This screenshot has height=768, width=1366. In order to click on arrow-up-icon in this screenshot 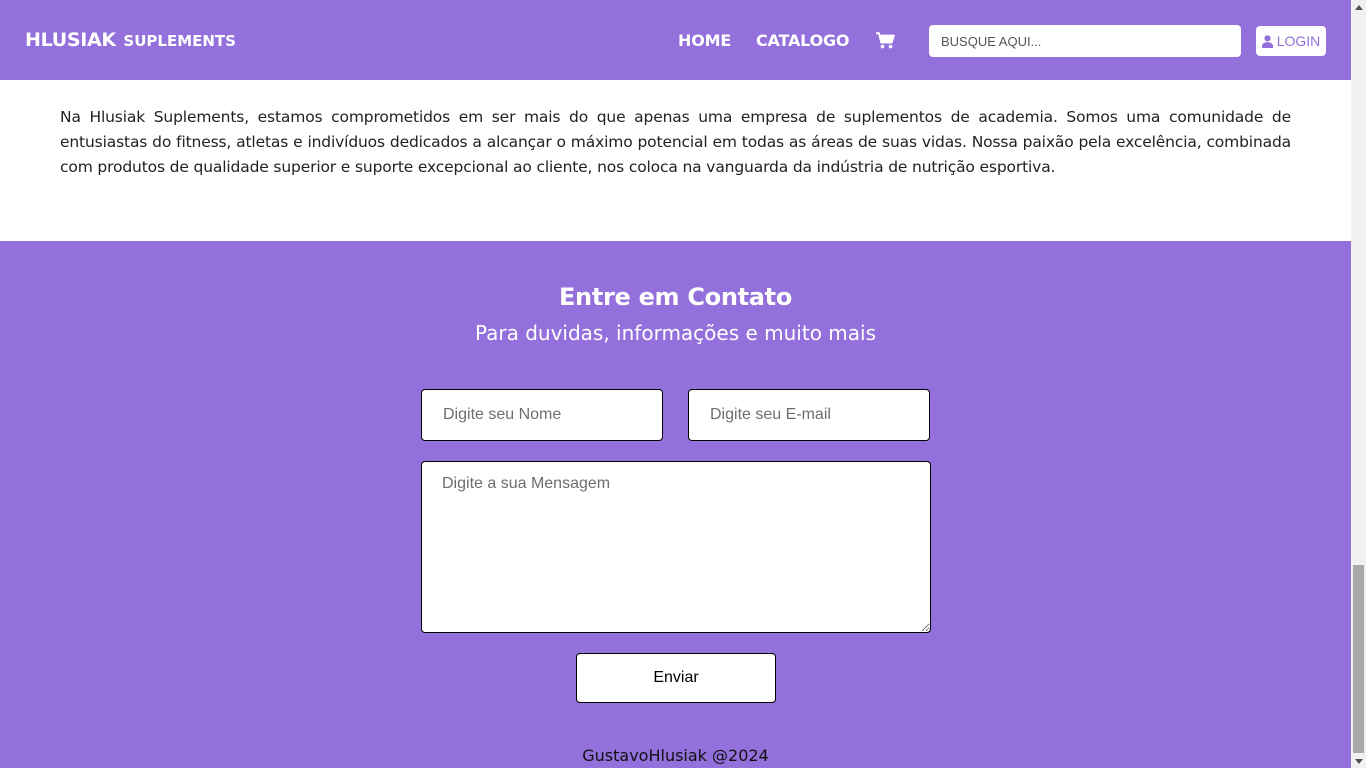, I will do `click(1358, 7)`.